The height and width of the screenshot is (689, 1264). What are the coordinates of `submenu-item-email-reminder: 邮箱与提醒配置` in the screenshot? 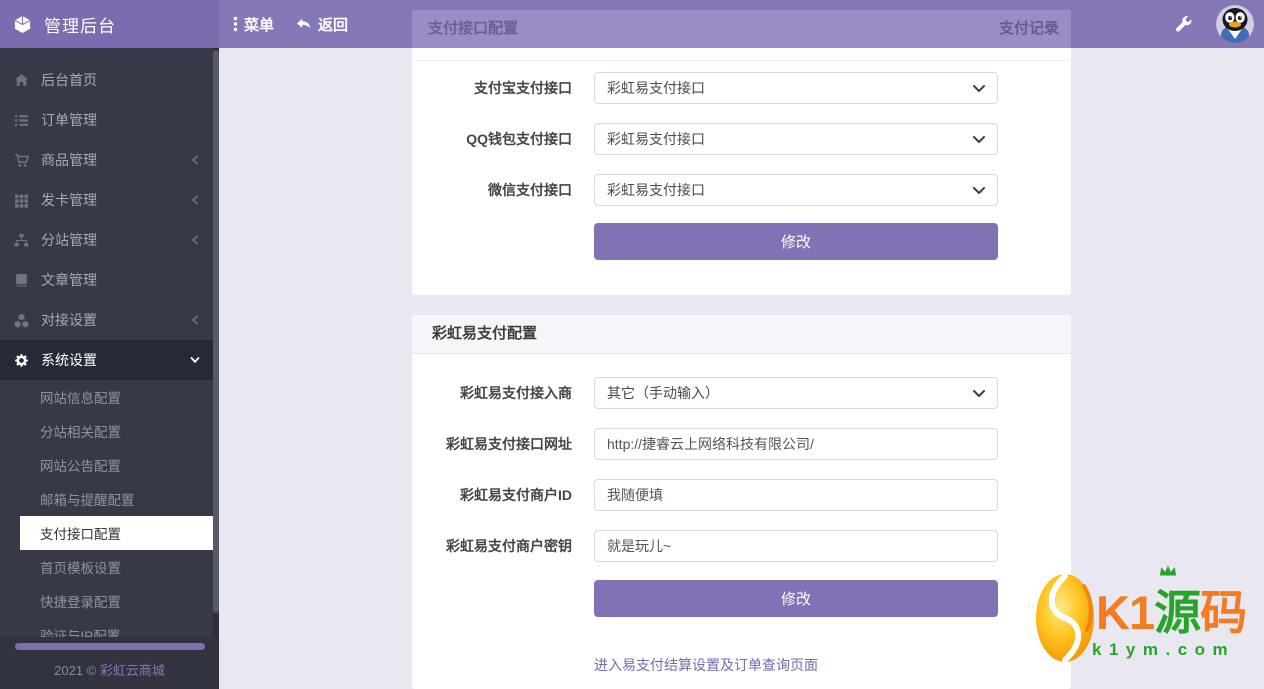 It's located at (106, 499).